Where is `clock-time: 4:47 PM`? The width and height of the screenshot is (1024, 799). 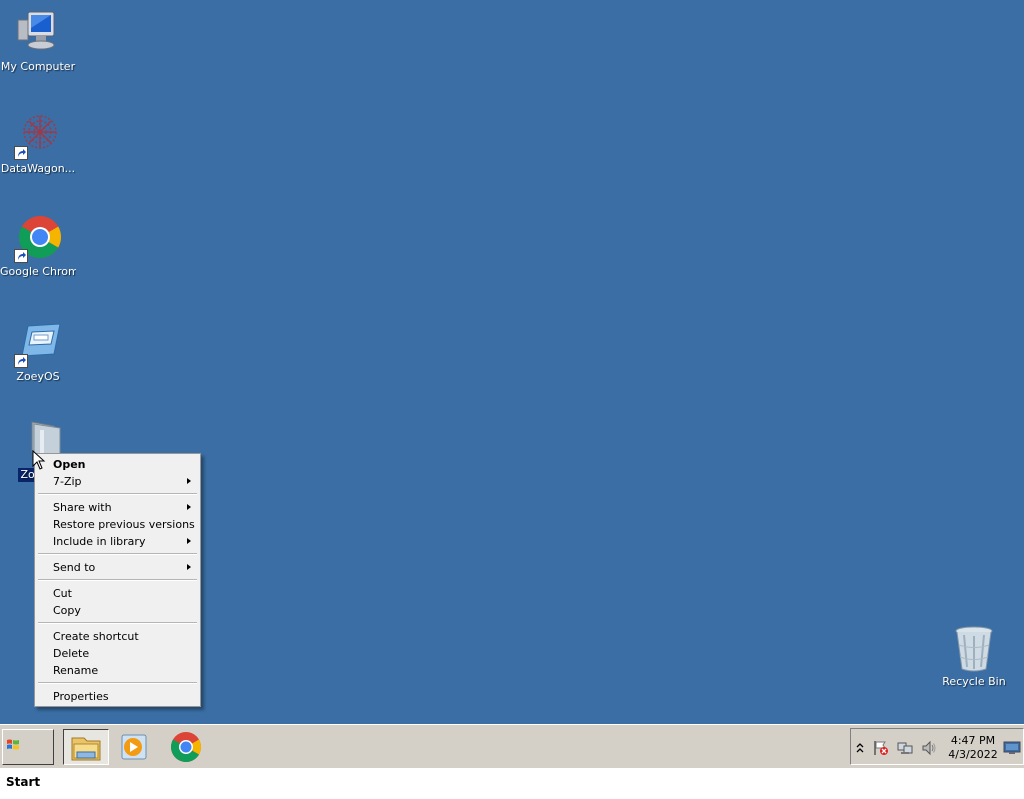 clock-time: 4:47 PM is located at coordinates (973, 740).